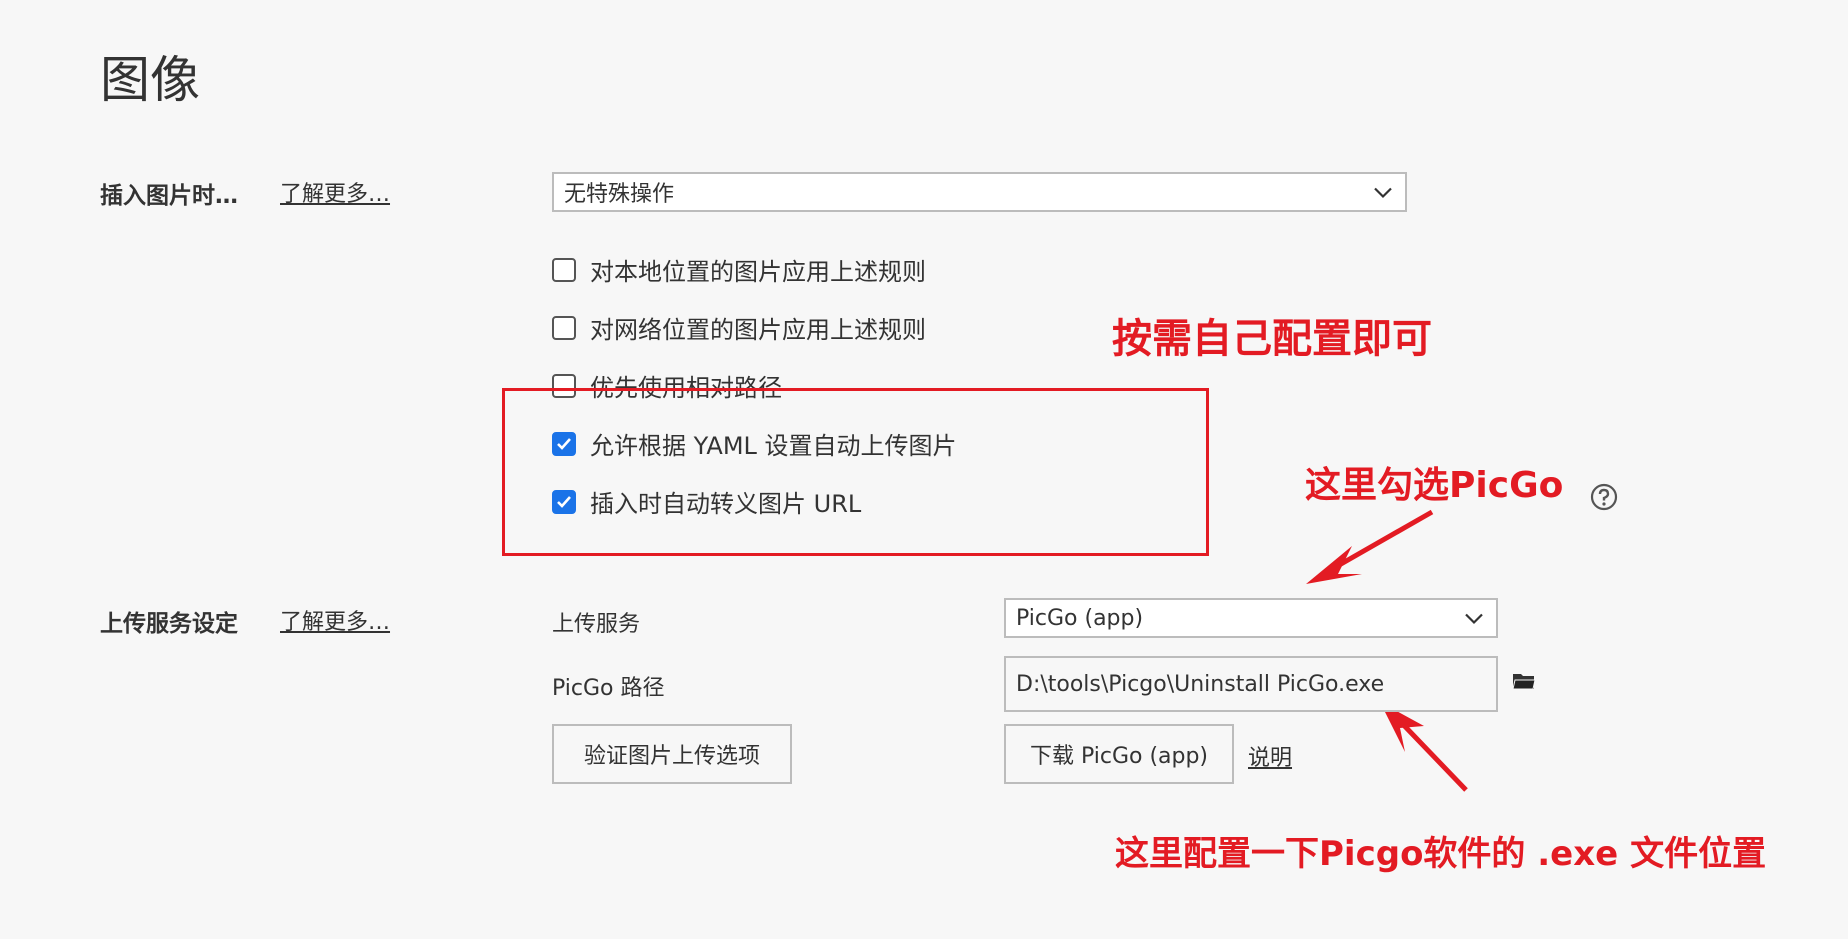 Image resolution: width=1848 pixels, height=939 pixels. Describe the element at coordinates (1200, 684) in the screenshot. I see `picgo-path-value: D:\tools\Picgo\Uninstall PicGo.exe` at that location.